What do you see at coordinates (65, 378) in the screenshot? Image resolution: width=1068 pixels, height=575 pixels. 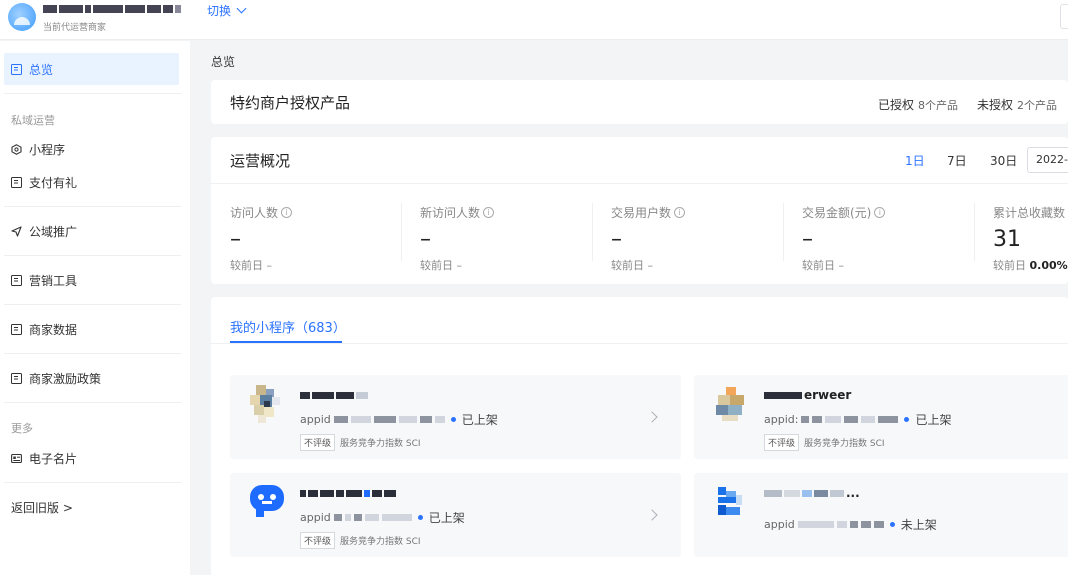 I see `sidebar-item-label: 商家激励政策` at bounding box center [65, 378].